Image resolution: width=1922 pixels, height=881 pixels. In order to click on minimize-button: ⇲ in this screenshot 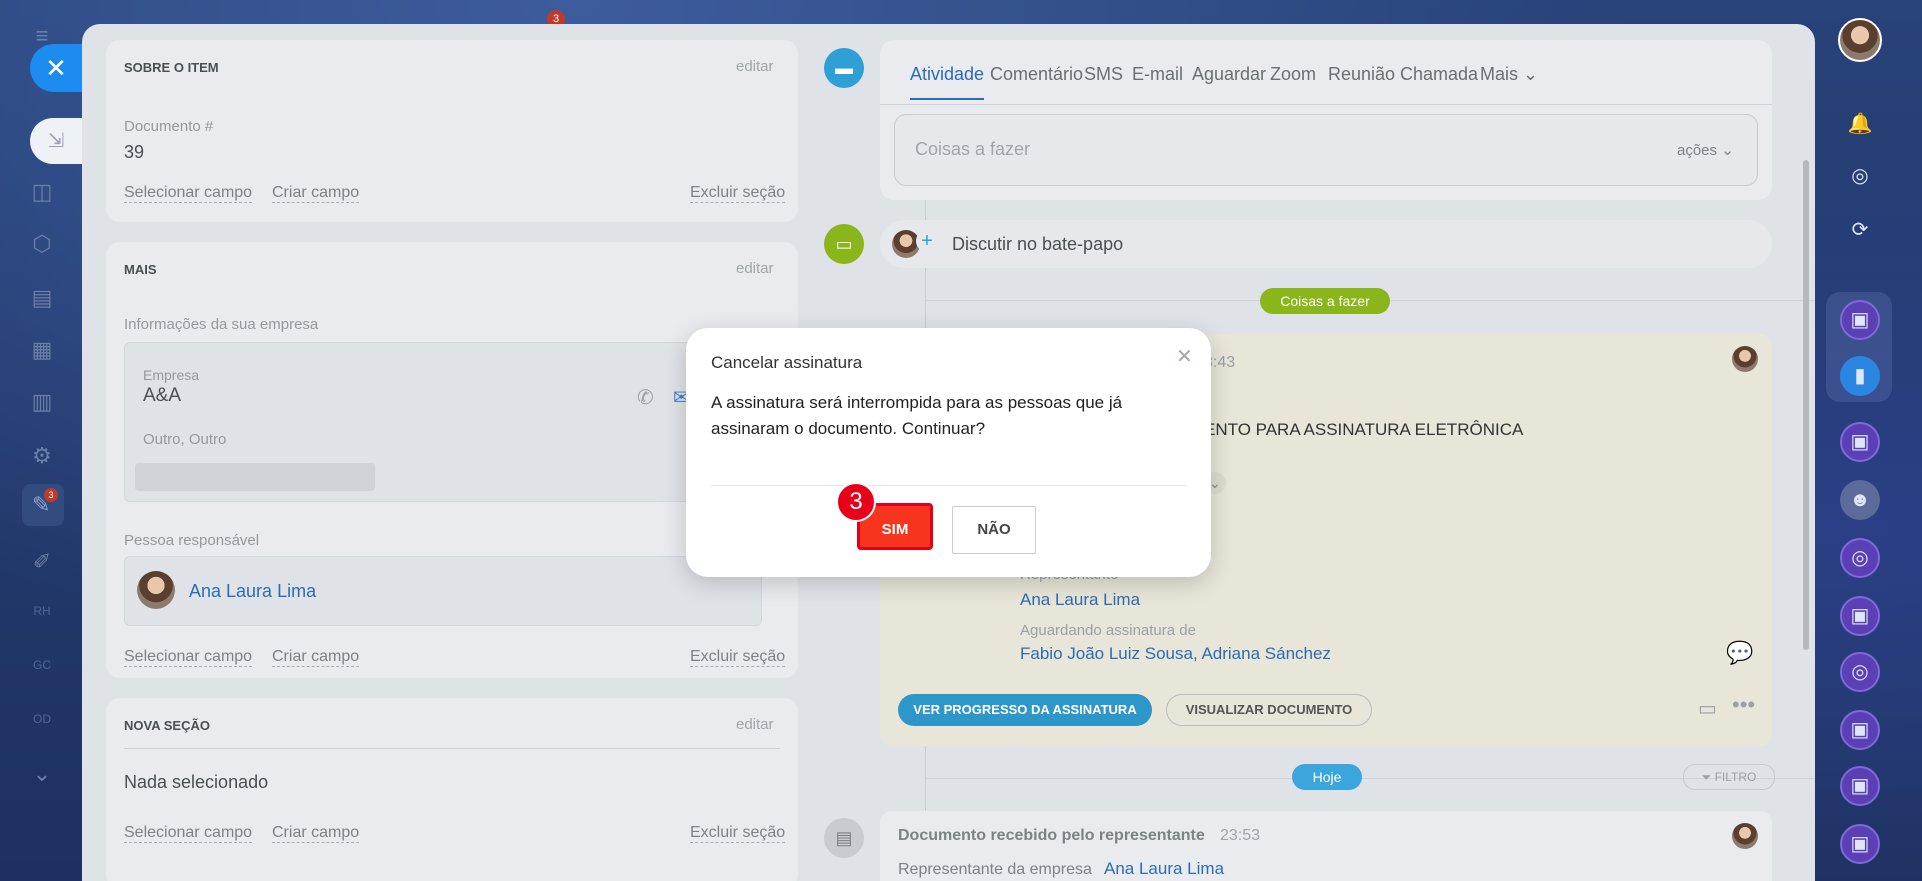, I will do `click(56, 141)`.